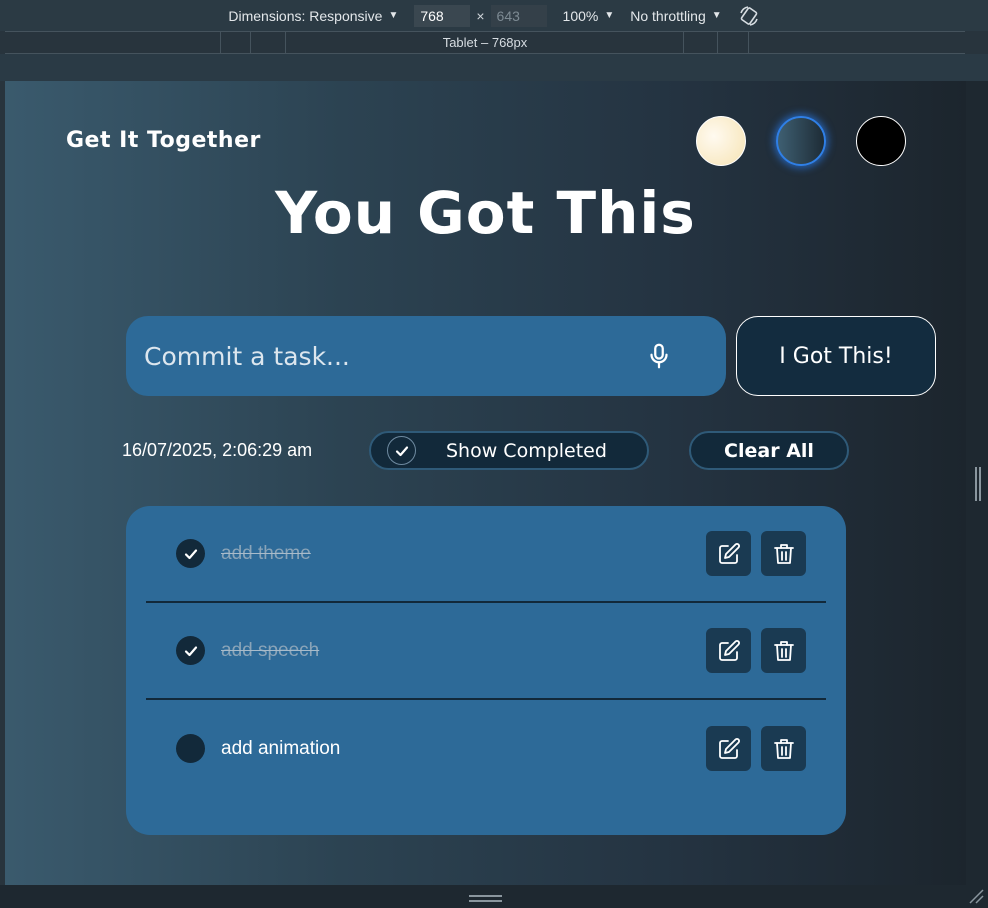  I want to click on height-input: 643, so click(518, 15).